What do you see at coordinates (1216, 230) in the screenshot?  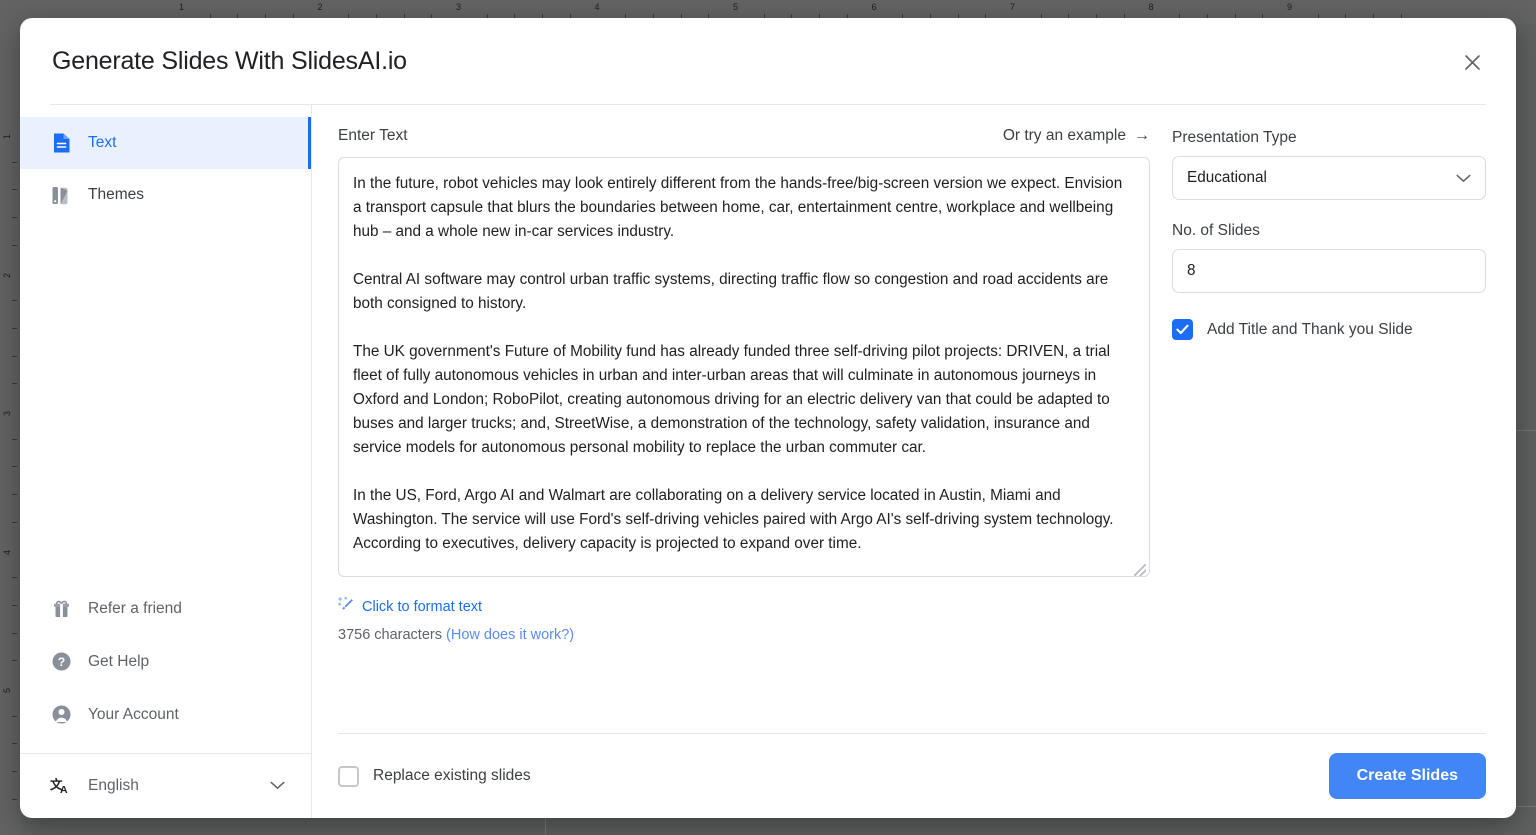 I see `slides-count-label: No. of Slides` at bounding box center [1216, 230].